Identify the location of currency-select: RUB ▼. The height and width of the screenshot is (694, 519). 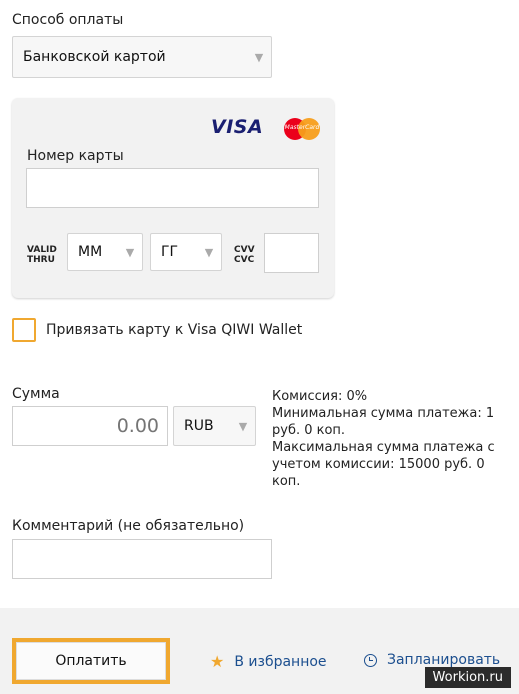
(214, 426).